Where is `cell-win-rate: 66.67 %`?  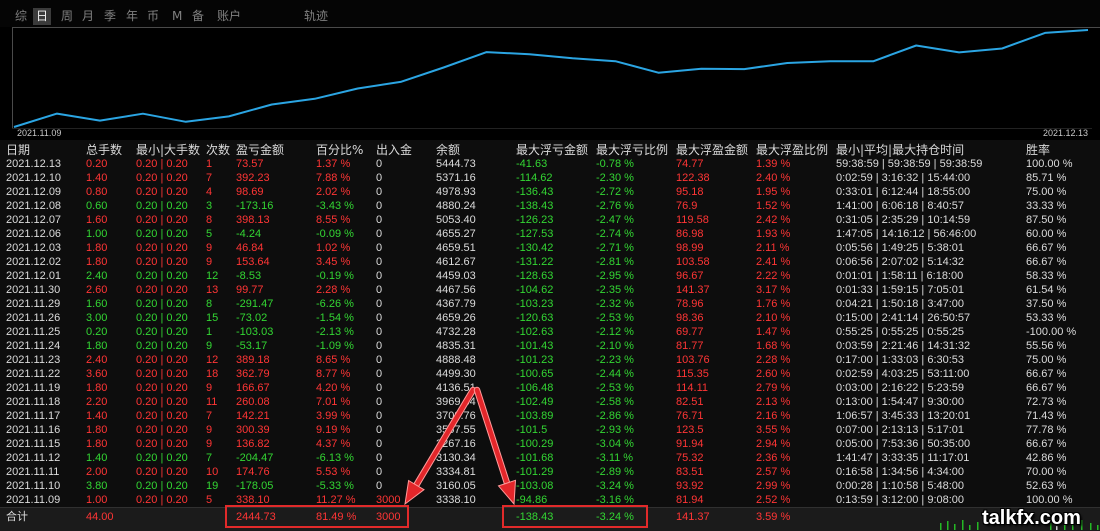
cell-win-rate: 66.67 % is located at coordinates (1046, 262).